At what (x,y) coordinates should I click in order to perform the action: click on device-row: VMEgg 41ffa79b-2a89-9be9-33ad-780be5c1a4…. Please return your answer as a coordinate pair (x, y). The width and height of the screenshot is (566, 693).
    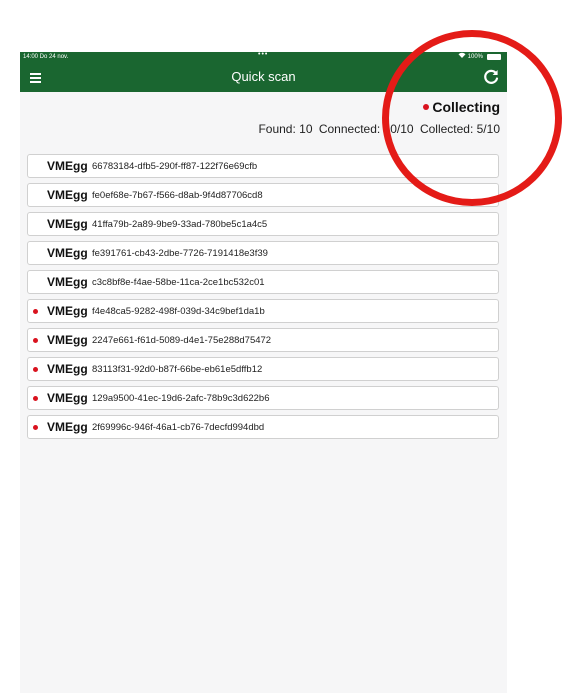
    Looking at the image, I should click on (263, 224).